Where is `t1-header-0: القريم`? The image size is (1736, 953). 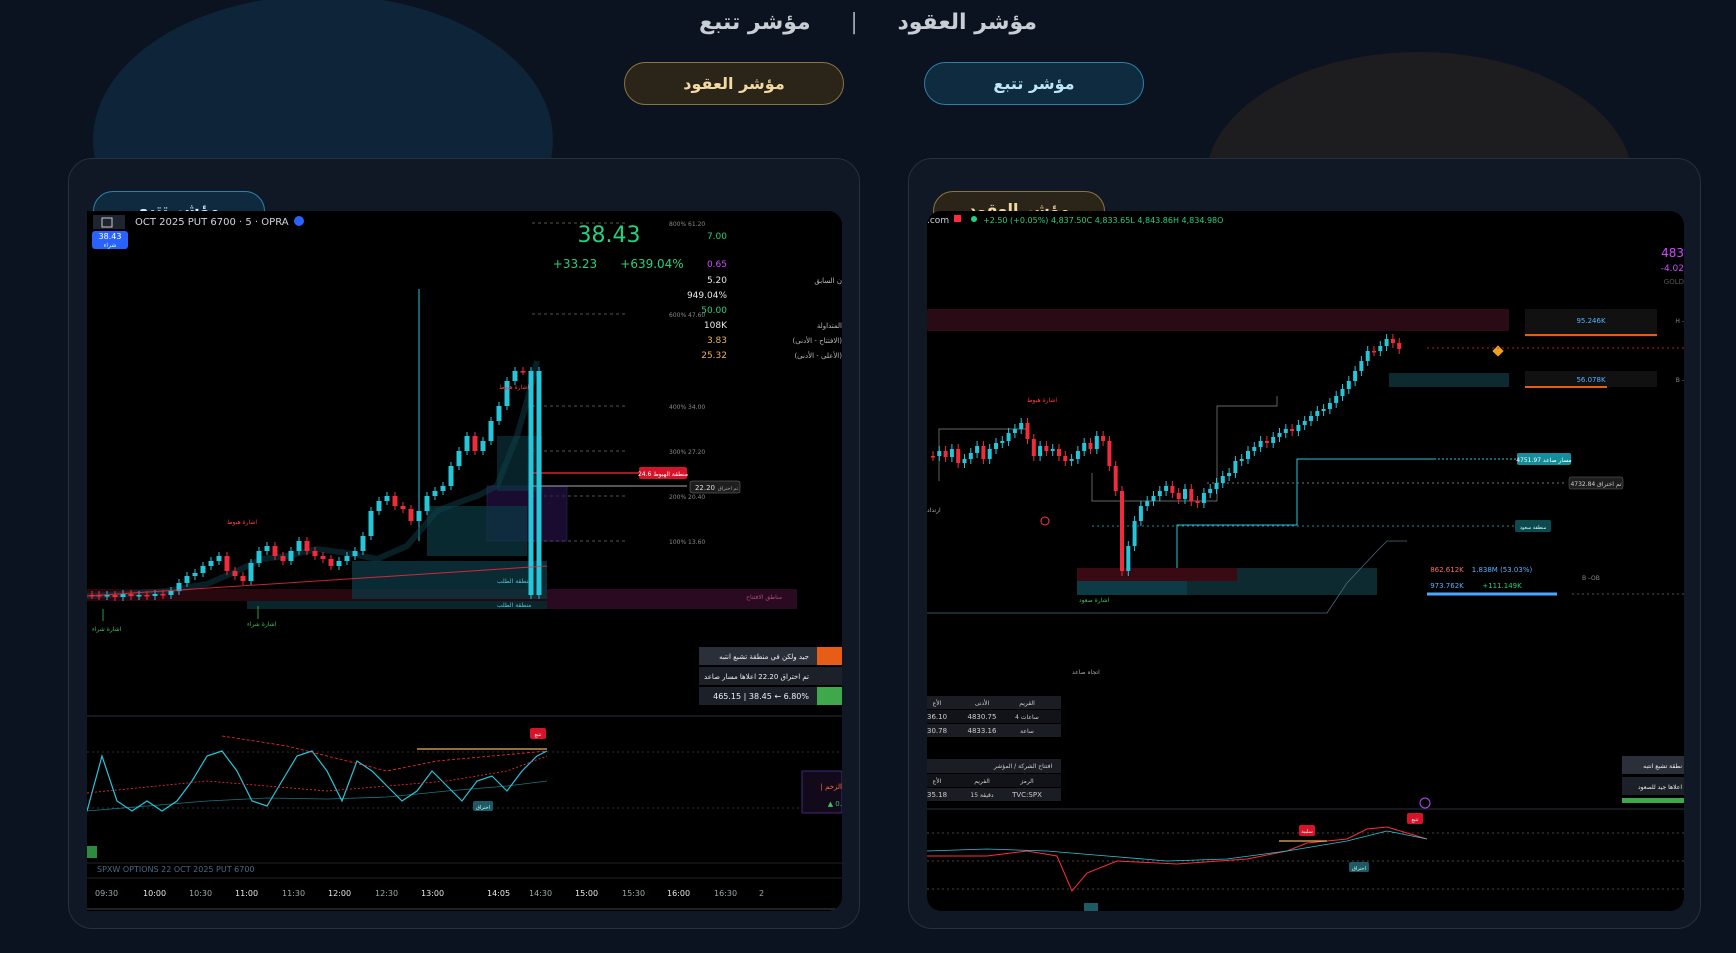
t1-header-0: القريم is located at coordinates (1027, 703).